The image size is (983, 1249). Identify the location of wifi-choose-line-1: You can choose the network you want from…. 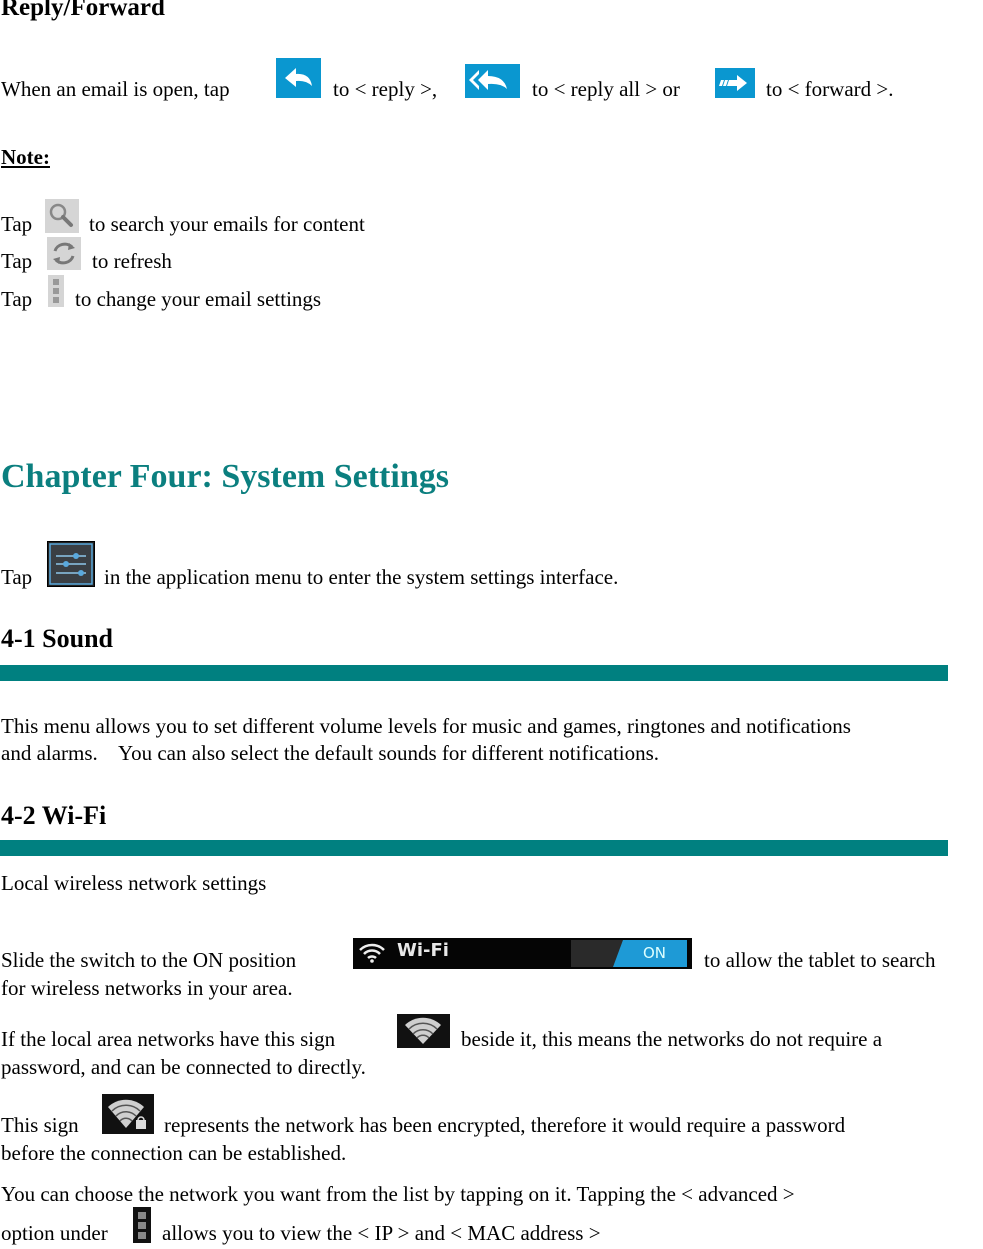
(398, 1194).